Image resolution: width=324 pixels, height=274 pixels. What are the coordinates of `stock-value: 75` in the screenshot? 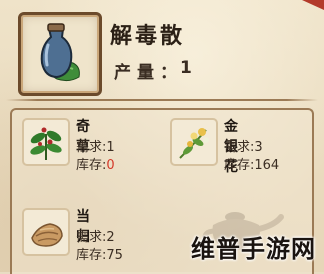 It's located at (114, 255).